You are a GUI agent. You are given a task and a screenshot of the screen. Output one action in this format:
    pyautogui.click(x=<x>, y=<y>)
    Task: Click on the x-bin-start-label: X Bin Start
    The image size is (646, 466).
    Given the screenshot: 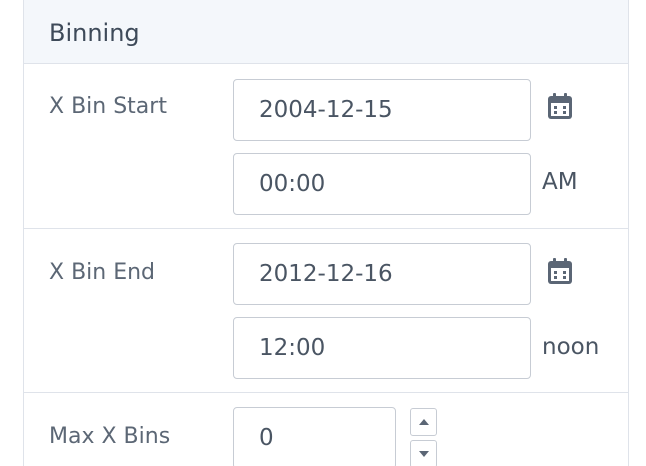 What is the action you would take?
    pyautogui.click(x=108, y=106)
    